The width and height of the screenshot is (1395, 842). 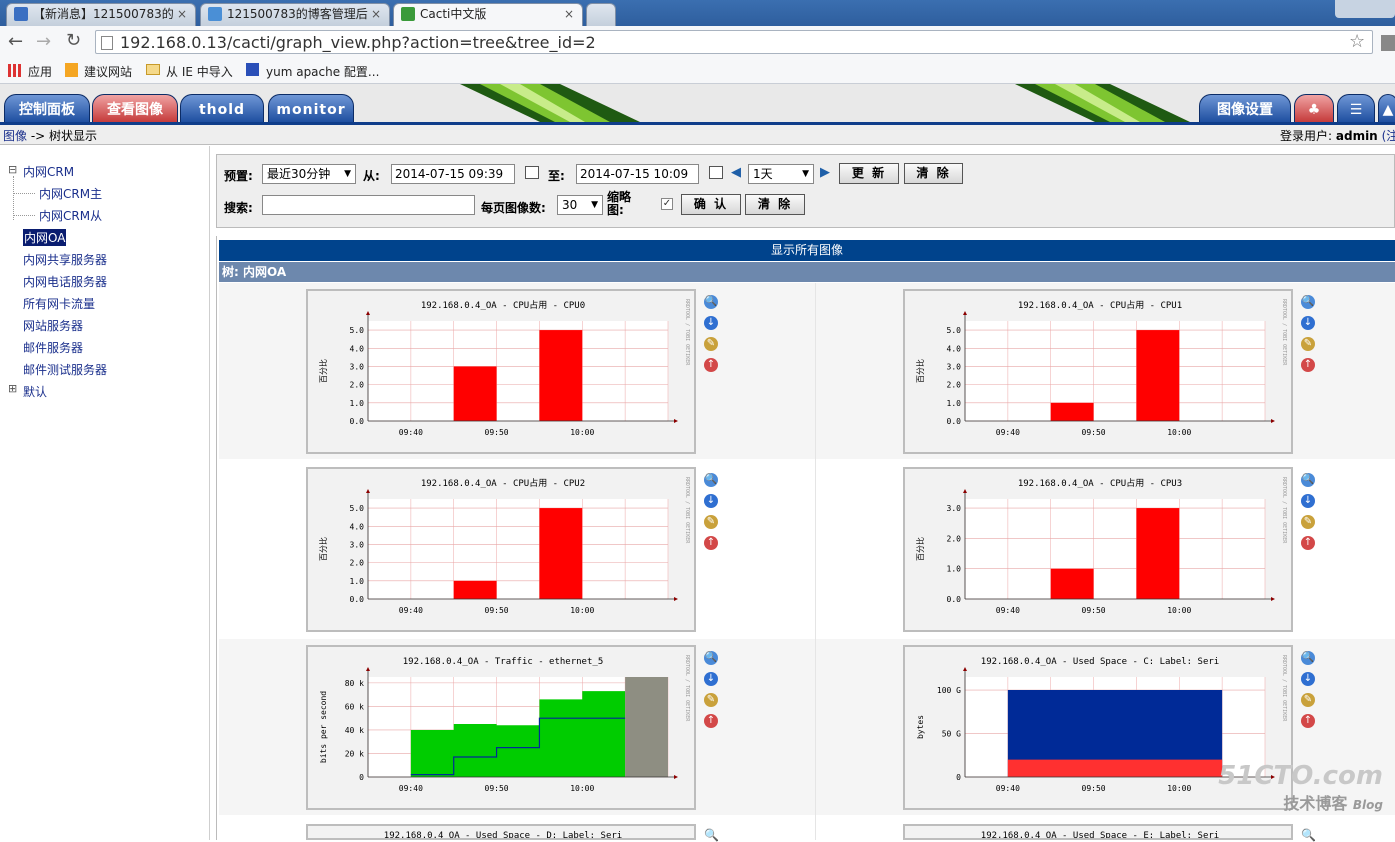 What do you see at coordinates (453, 174) in the screenshot?
I see `from-date-input: 2014-07-15 09:39` at bounding box center [453, 174].